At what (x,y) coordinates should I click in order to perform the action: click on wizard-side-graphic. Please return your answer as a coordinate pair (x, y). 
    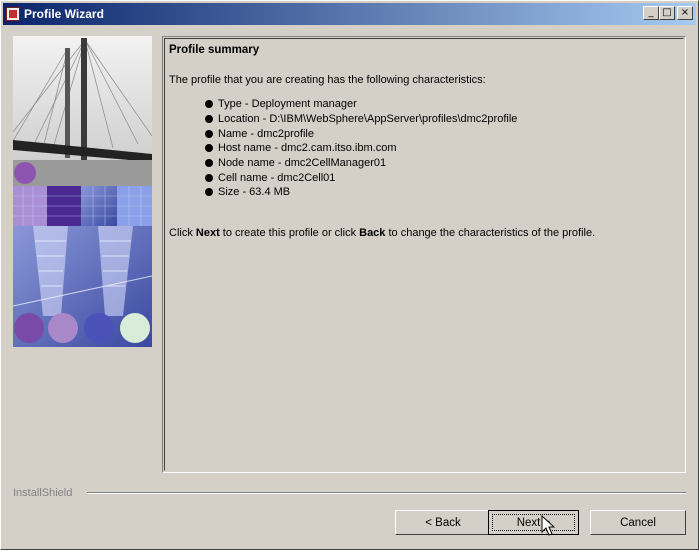
    Looking at the image, I should click on (82, 191).